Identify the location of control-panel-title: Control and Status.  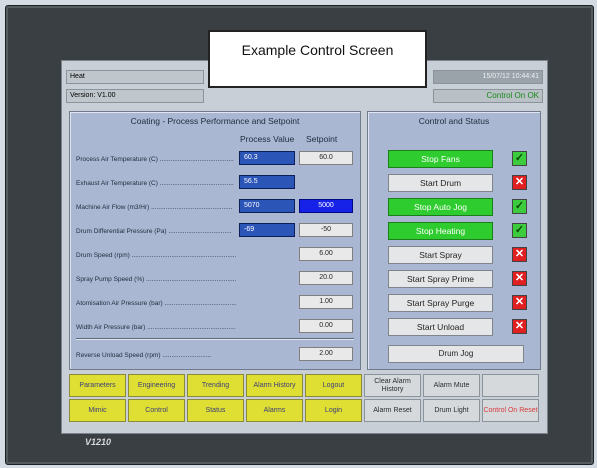
(454, 121).